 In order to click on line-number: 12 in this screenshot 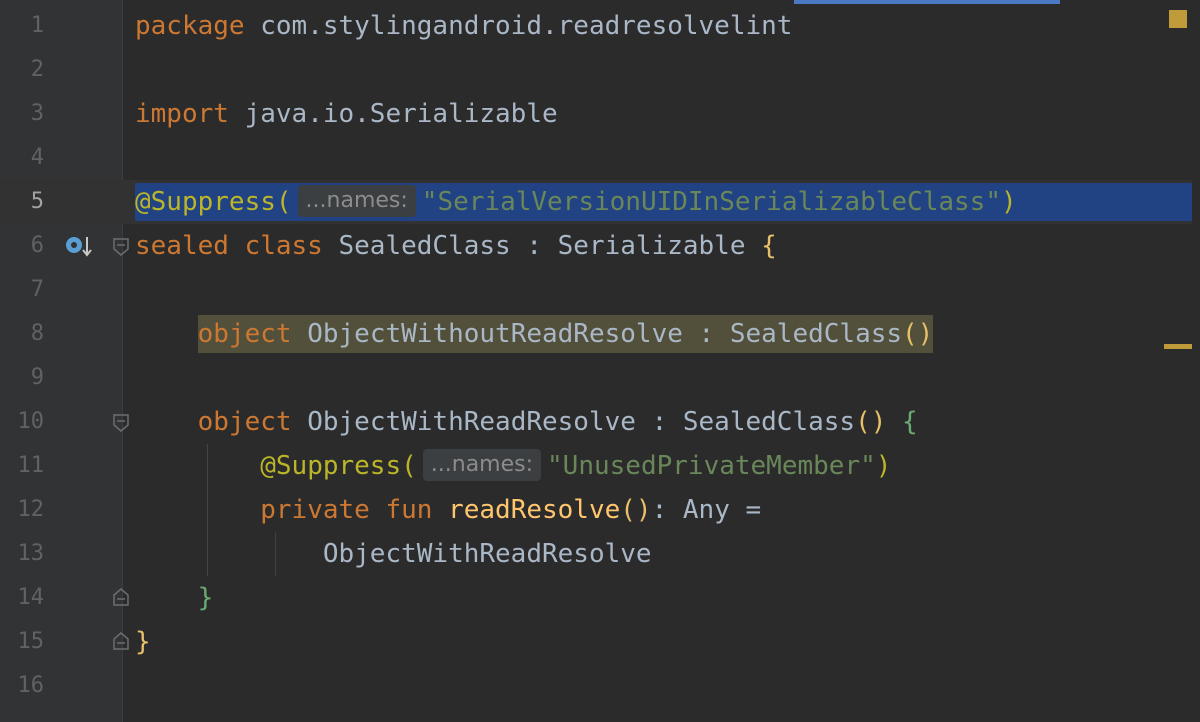, I will do `click(31, 509)`.